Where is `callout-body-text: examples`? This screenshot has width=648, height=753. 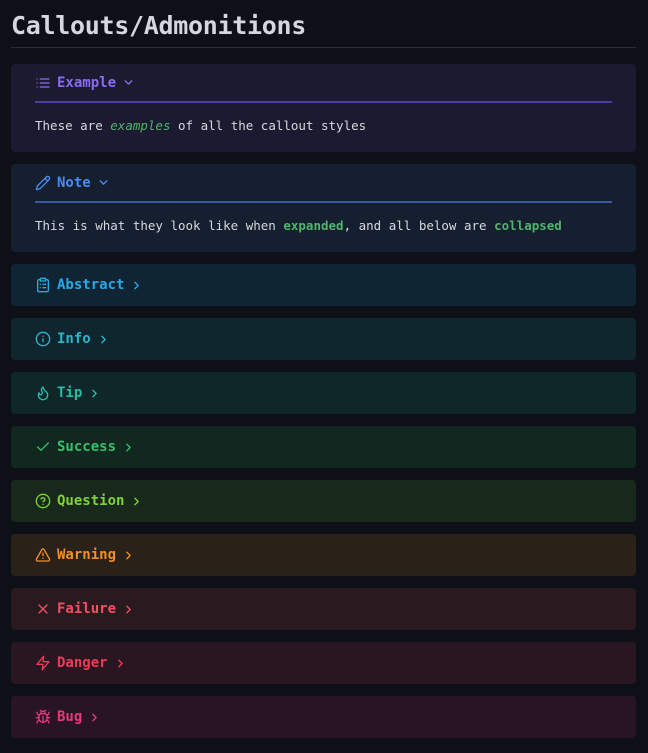
callout-body-text: examples is located at coordinates (140, 125).